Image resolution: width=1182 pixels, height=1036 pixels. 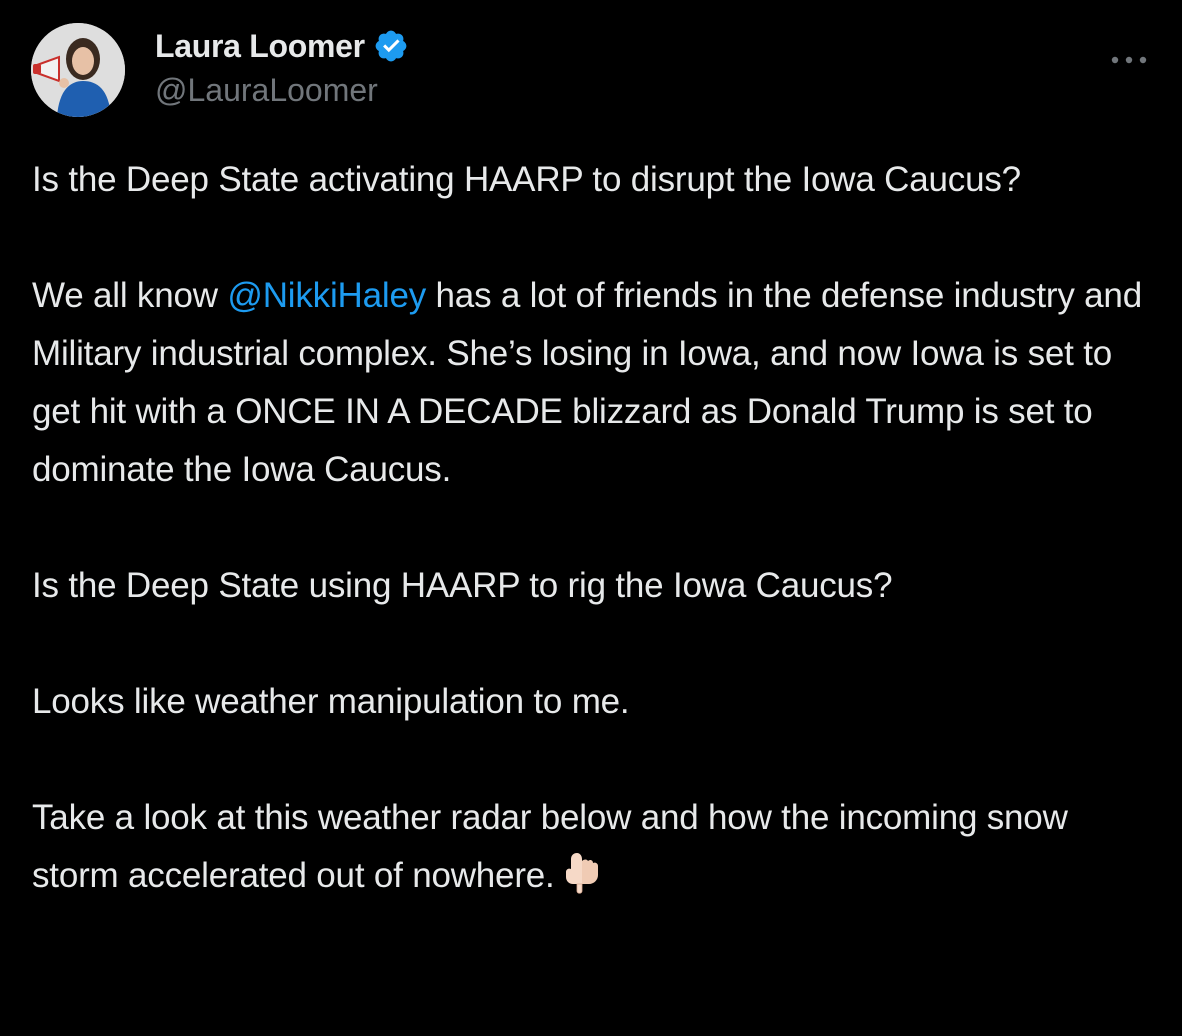 What do you see at coordinates (130, 295) in the screenshot?
I see `paragraph-2-start: We all know` at bounding box center [130, 295].